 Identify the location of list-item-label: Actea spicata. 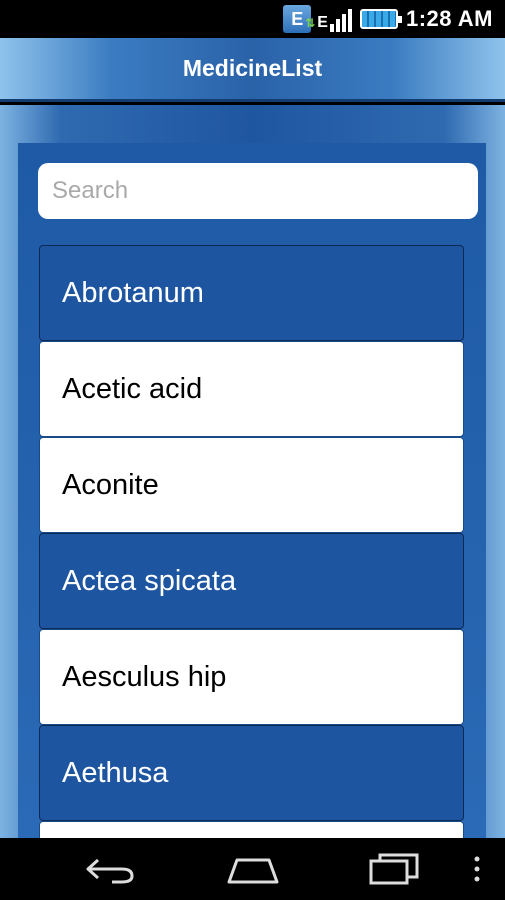
(149, 580).